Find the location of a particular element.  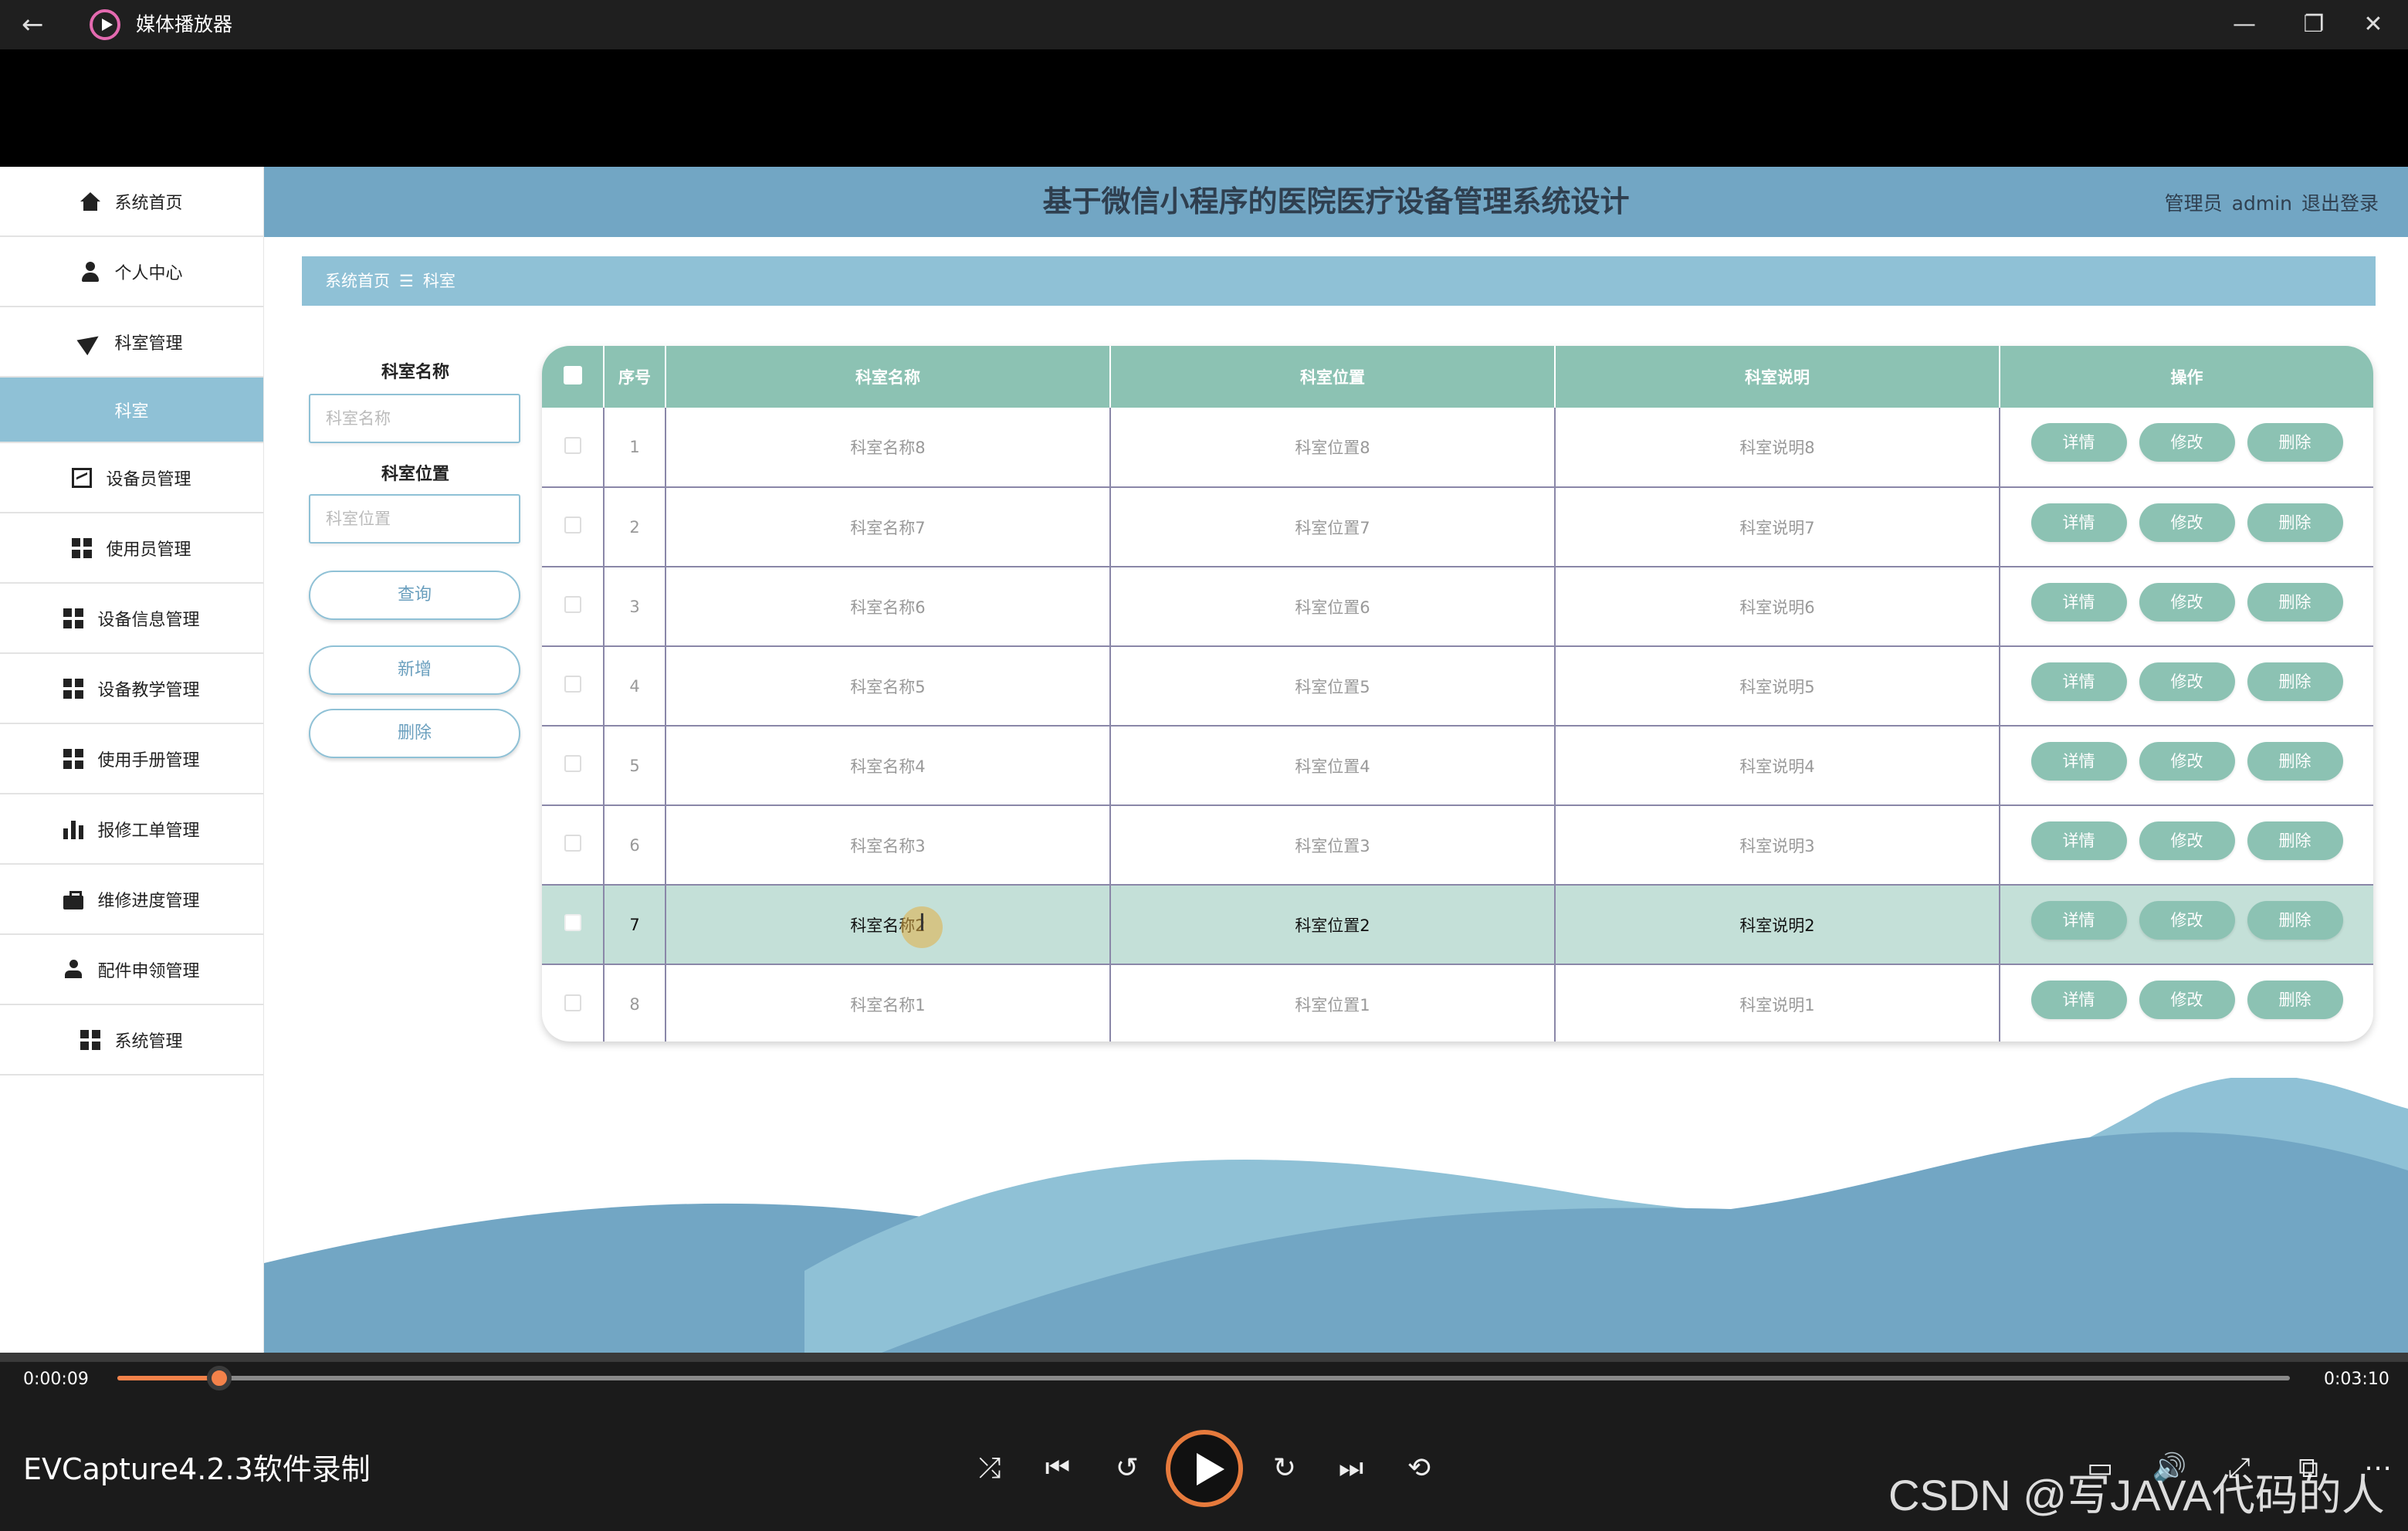

row-index: 5 is located at coordinates (635, 766).